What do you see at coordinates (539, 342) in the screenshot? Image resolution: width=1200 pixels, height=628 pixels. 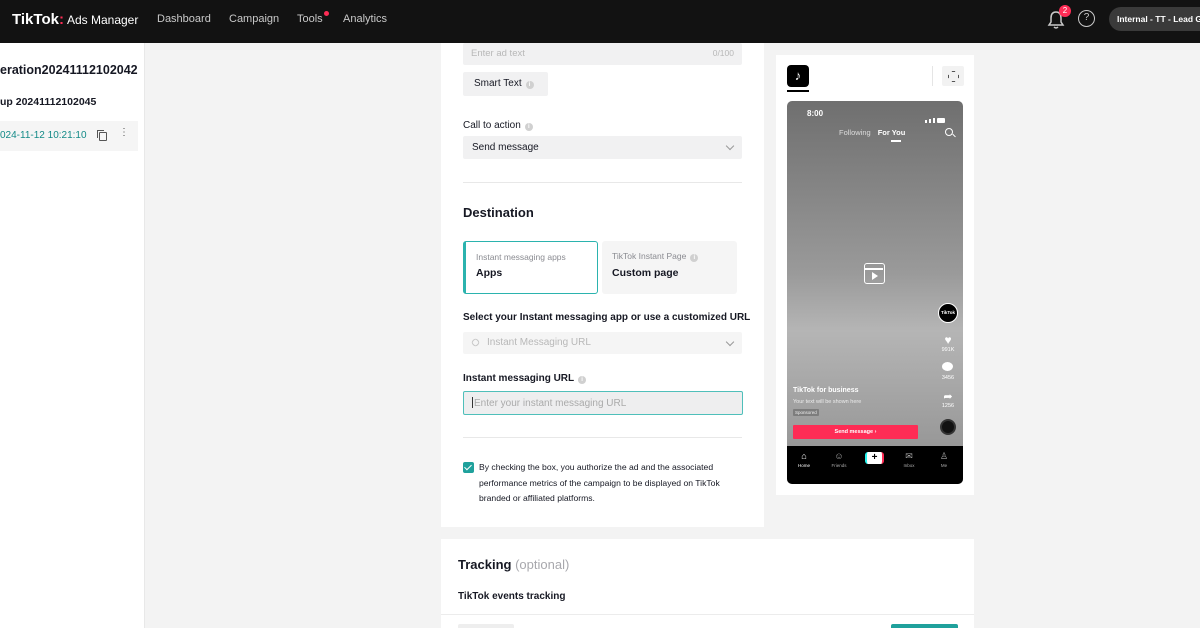 I see `im-app-placeholder: Instant Messaging URL` at bounding box center [539, 342].